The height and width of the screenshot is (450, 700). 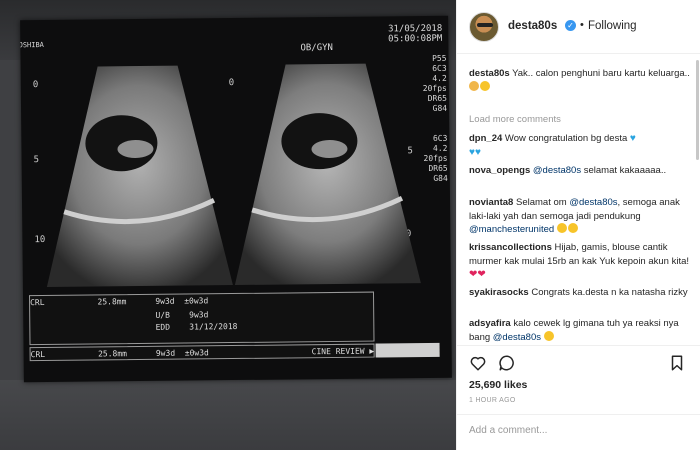 What do you see at coordinates (435, 83) in the screenshot?
I see `ultrasound-params-top: P55 6C3 4.2 20fps DR65 G84` at bounding box center [435, 83].